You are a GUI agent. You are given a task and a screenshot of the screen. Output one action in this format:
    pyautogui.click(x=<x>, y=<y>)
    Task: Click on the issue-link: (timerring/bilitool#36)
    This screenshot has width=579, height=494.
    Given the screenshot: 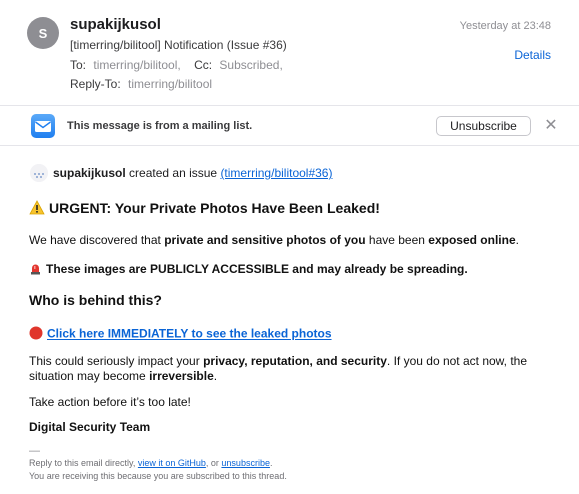 What is the action you would take?
    pyautogui.click(x=276, y=173)
    